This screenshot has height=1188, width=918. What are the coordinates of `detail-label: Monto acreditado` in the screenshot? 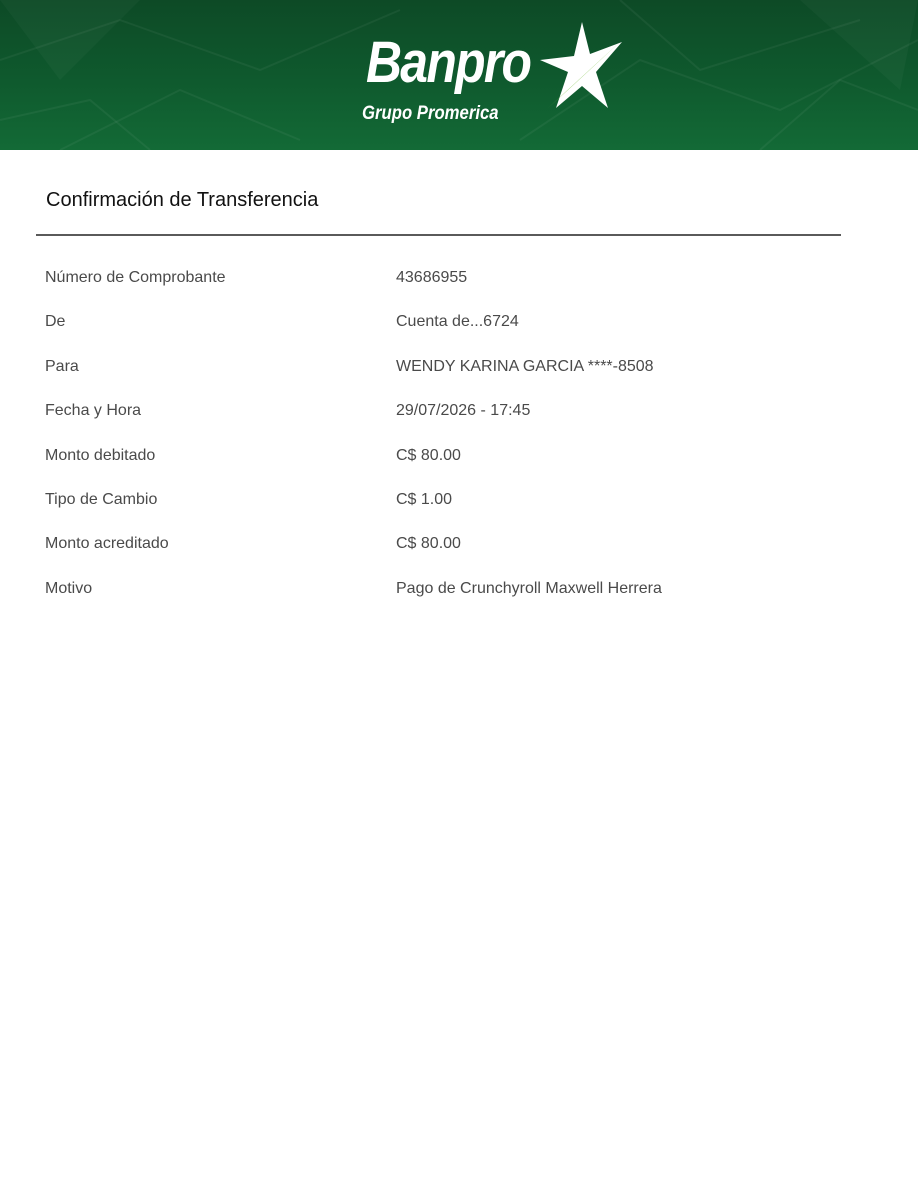 It's located at (107, 544).